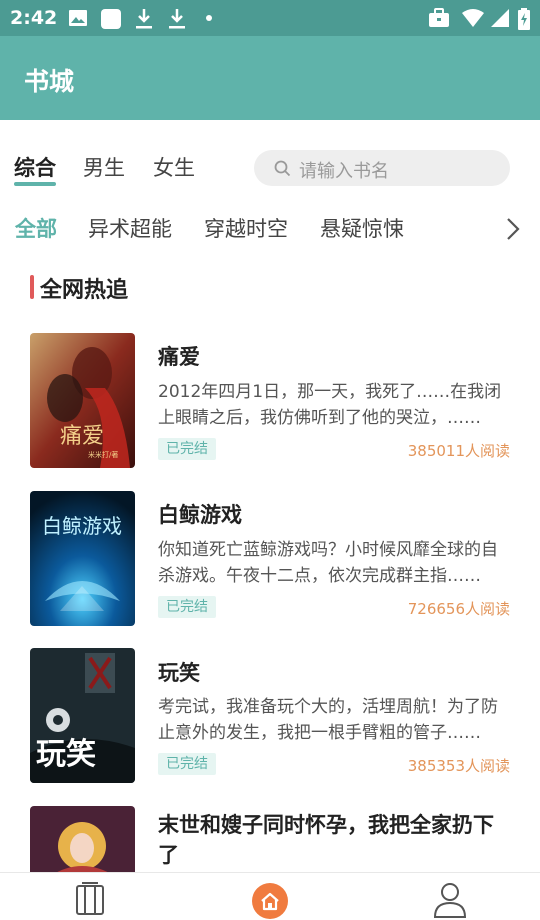 The height and width of the screenshot is (920, 540). I want to click on tab-comprehensive: 综合, so click(35, 167).